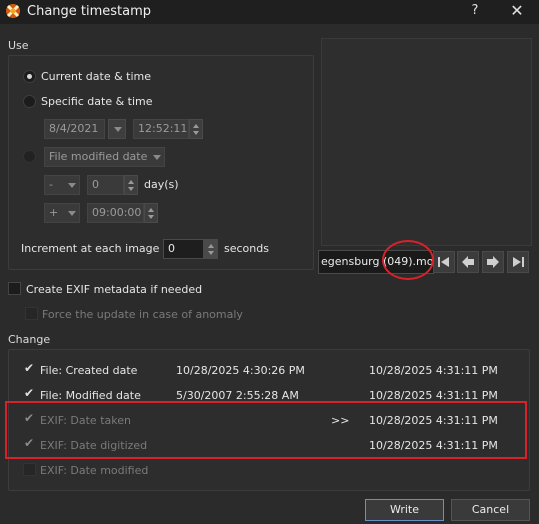  What do you see at coordinates (97, 101) in the screenshot?
I see `specific-datetime-label: Specific date & time` at bounding box center [97, 101].